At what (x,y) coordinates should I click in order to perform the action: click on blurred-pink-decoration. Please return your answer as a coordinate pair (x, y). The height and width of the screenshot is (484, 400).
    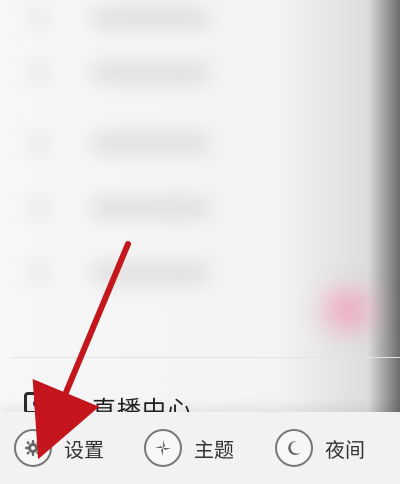
    Looking at the image, I should click on (347, 310).